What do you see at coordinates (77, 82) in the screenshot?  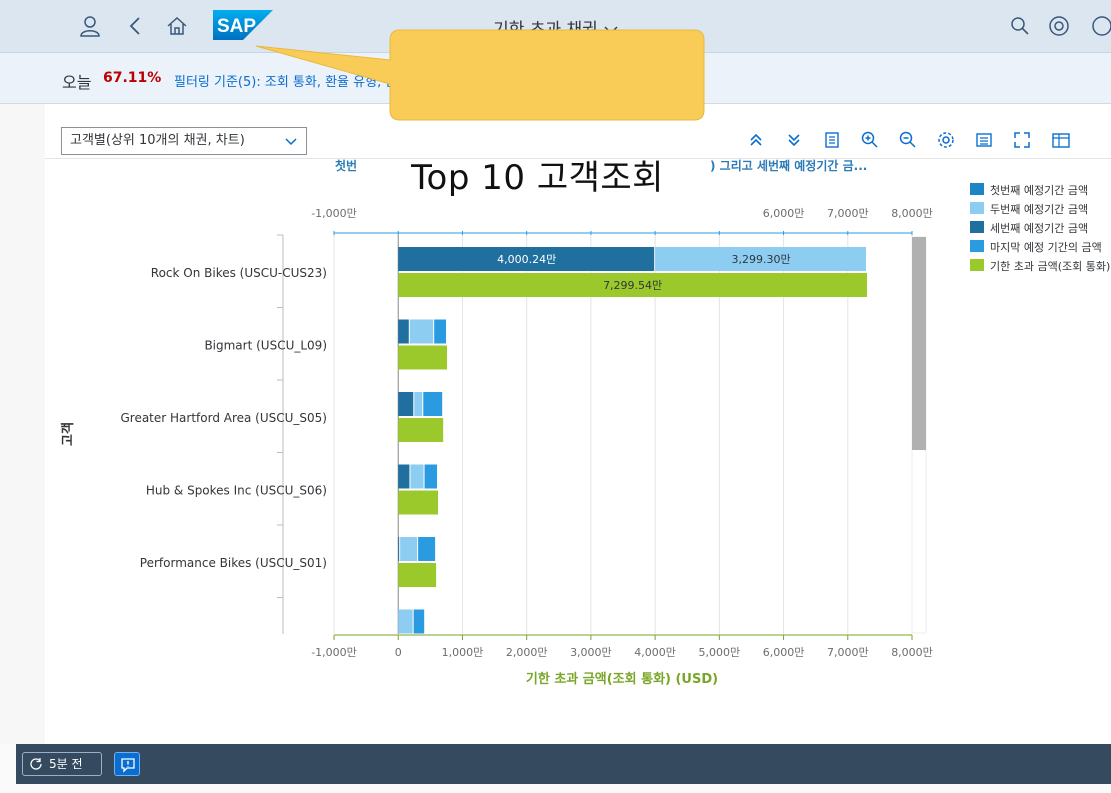 I see `today-label: 오늘` at bounding box center [77, 82].